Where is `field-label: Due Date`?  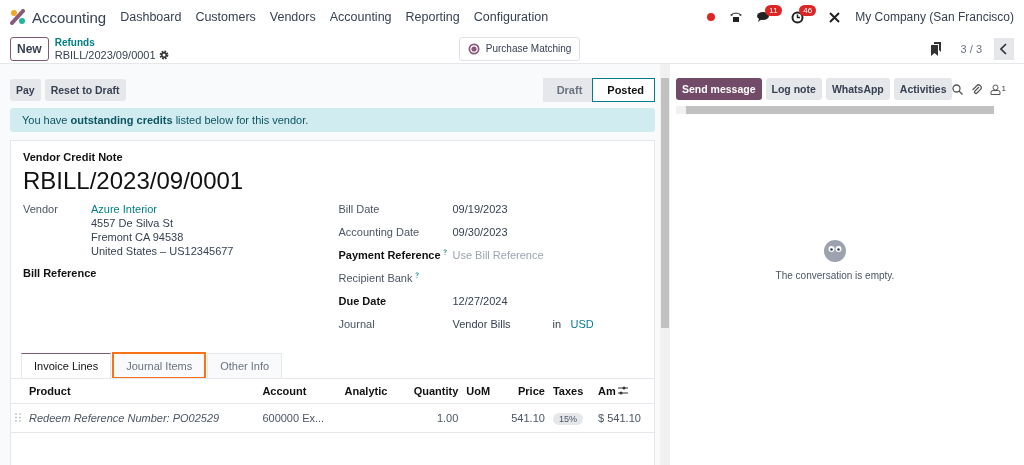 field-label: Due Date is located at coordinates (362, 301).